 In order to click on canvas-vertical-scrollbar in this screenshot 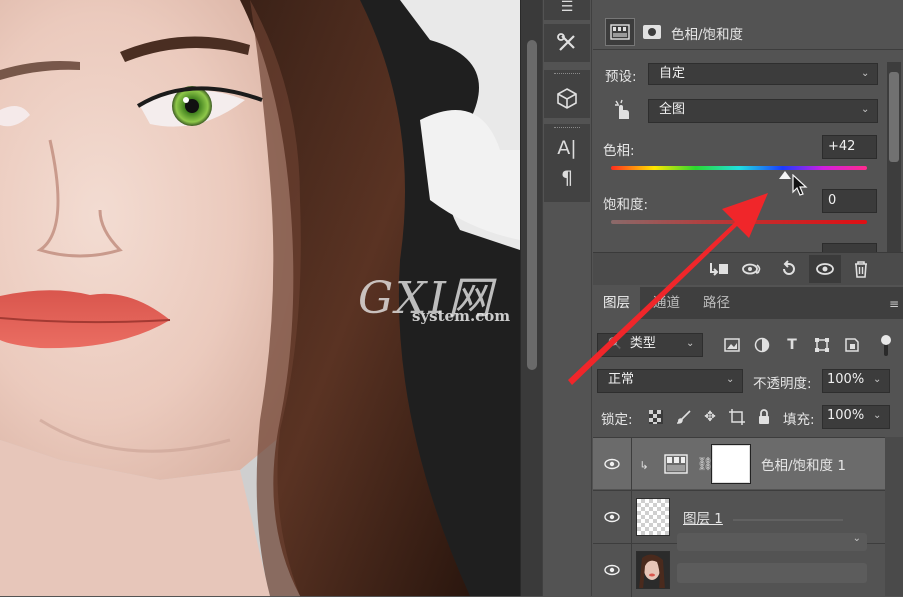, I will do `click(531, 298)`.